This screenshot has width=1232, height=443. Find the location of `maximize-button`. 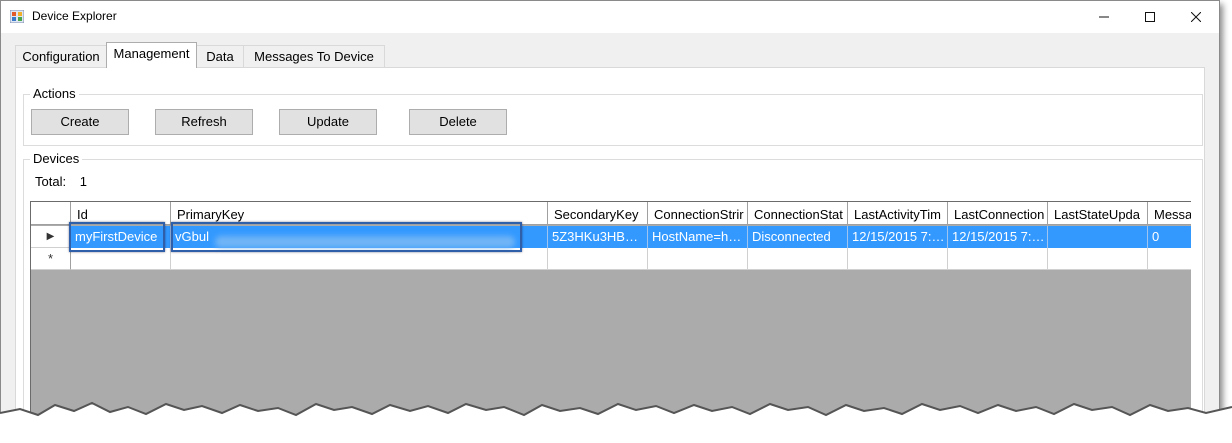

maximize-button is located at coordinates (1150, 16).